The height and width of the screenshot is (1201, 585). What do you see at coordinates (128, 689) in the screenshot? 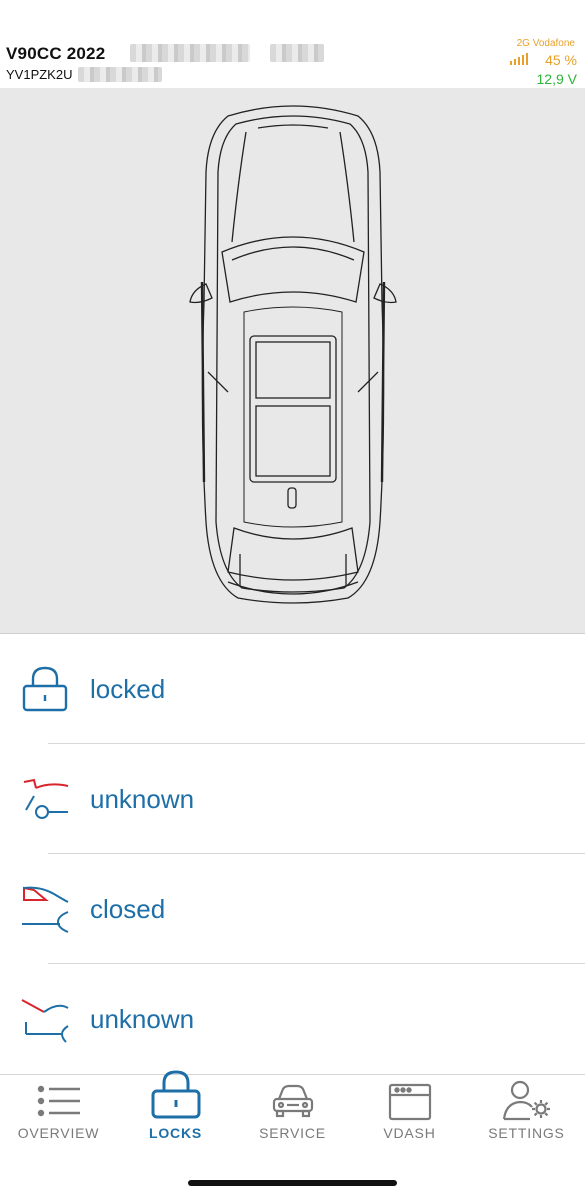
I see `status-label: locked` at bounding box center [128, 689].